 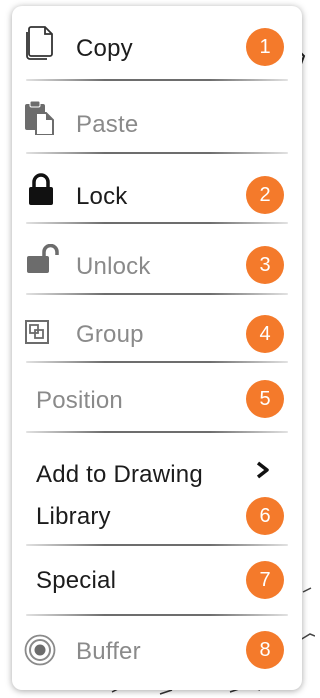 I want to click on menu-item-group: Group 4, so click(x=157, y=330).